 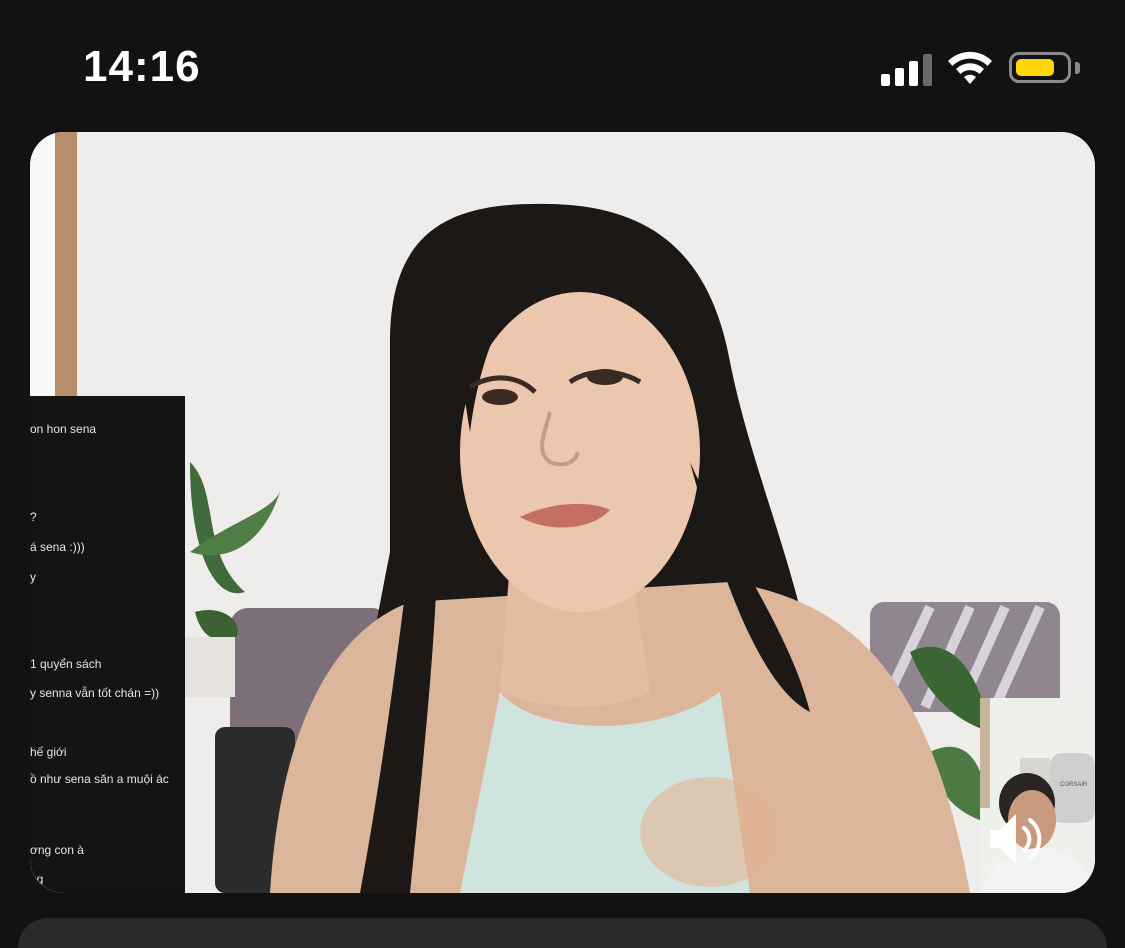 What do you see at coordinates (562, 66) in the screenshot?
I see `status-bar: 14:16` at bounding box center [562, 66].